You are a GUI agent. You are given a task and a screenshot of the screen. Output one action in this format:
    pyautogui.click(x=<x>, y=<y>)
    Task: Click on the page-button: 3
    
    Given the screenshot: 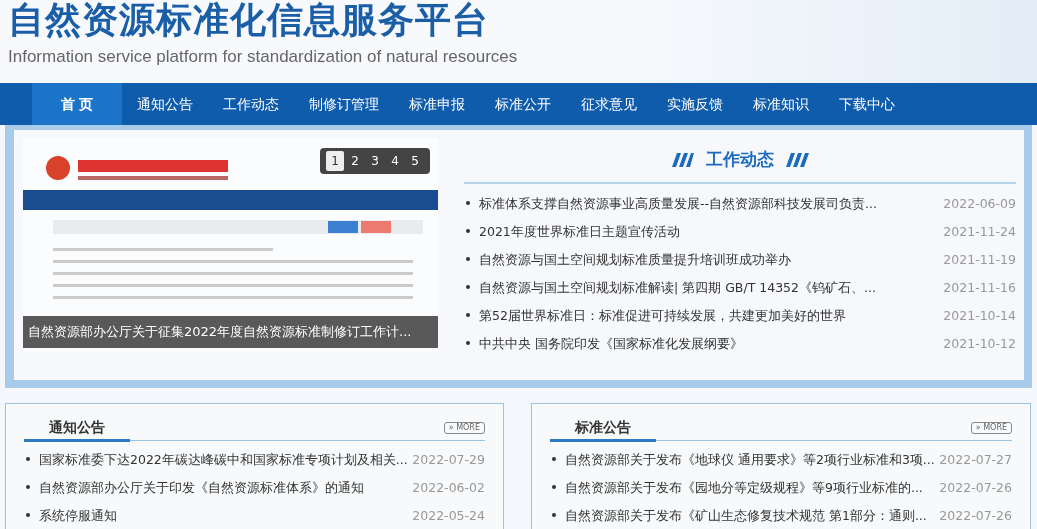 What is the action you would take?
    pyautogui.click(x=375, y=161)
    